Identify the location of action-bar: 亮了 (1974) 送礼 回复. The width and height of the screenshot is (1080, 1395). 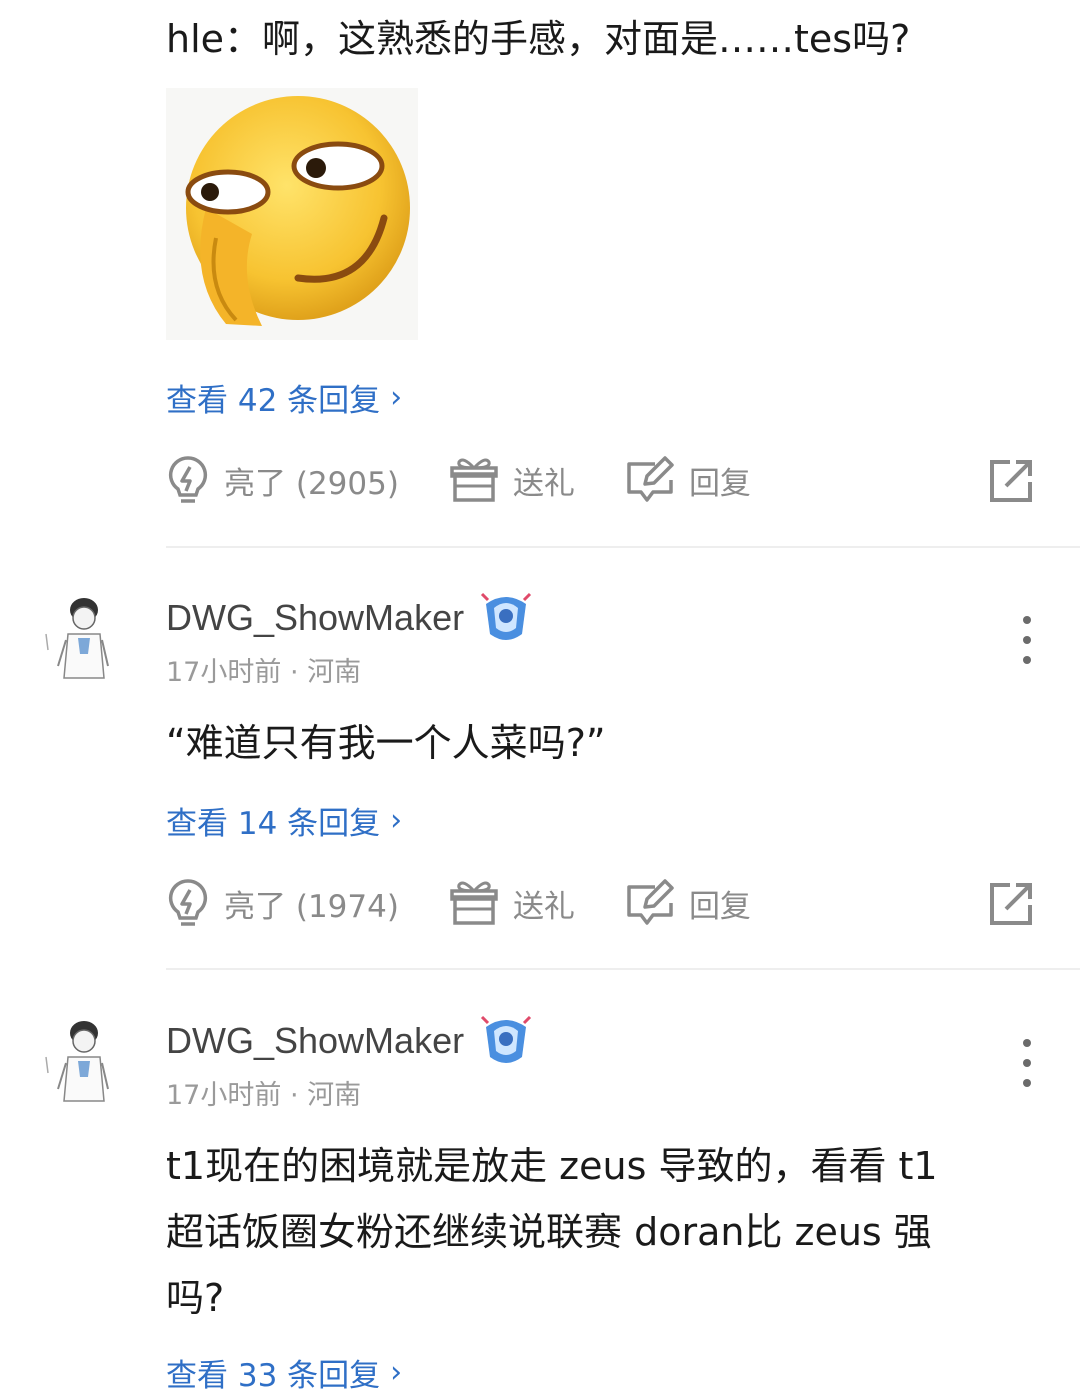
(601, 903).